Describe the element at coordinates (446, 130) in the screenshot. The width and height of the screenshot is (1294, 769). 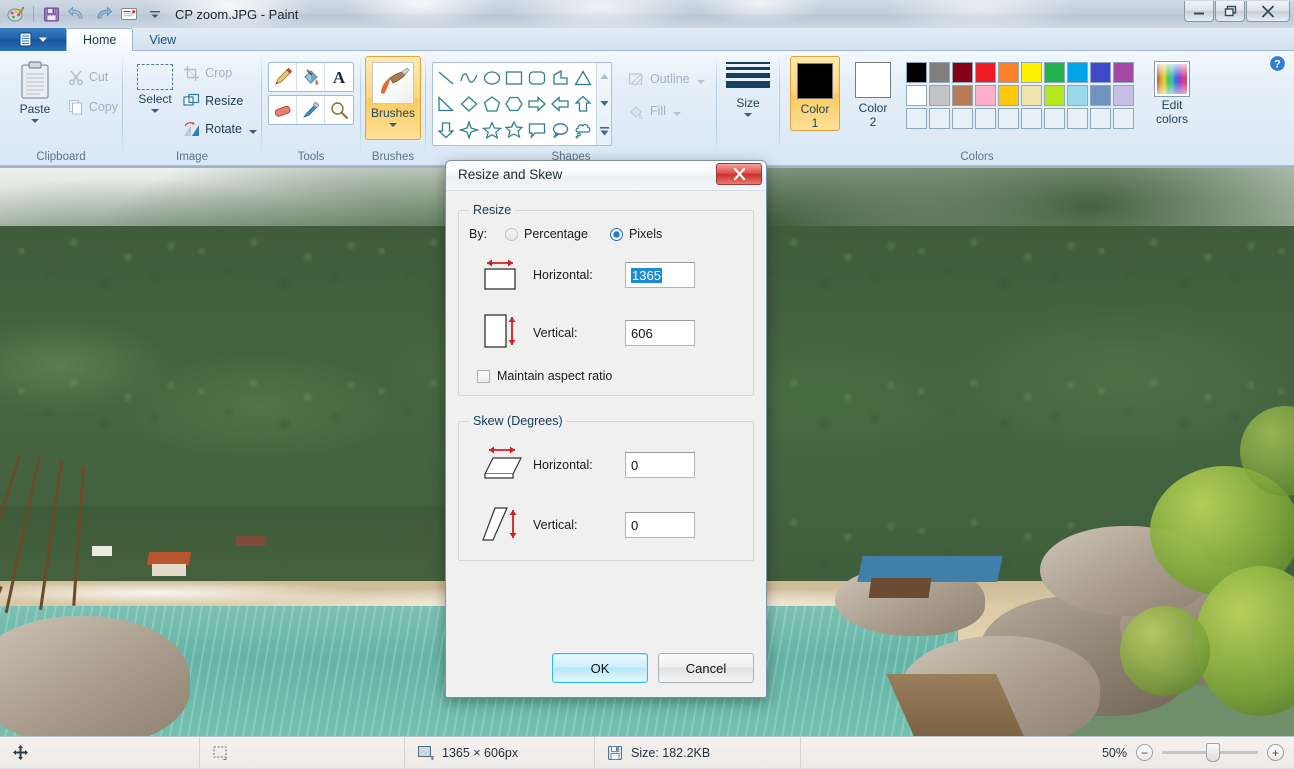
I see `shape-down-arrow` at that location.